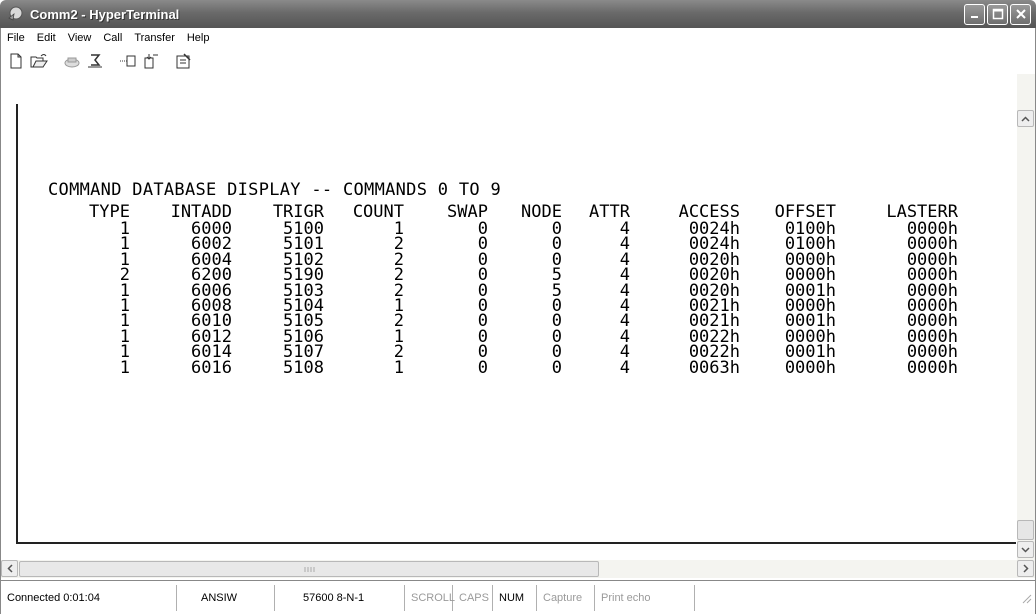  I want to click on toolbar, so click(518, 61).